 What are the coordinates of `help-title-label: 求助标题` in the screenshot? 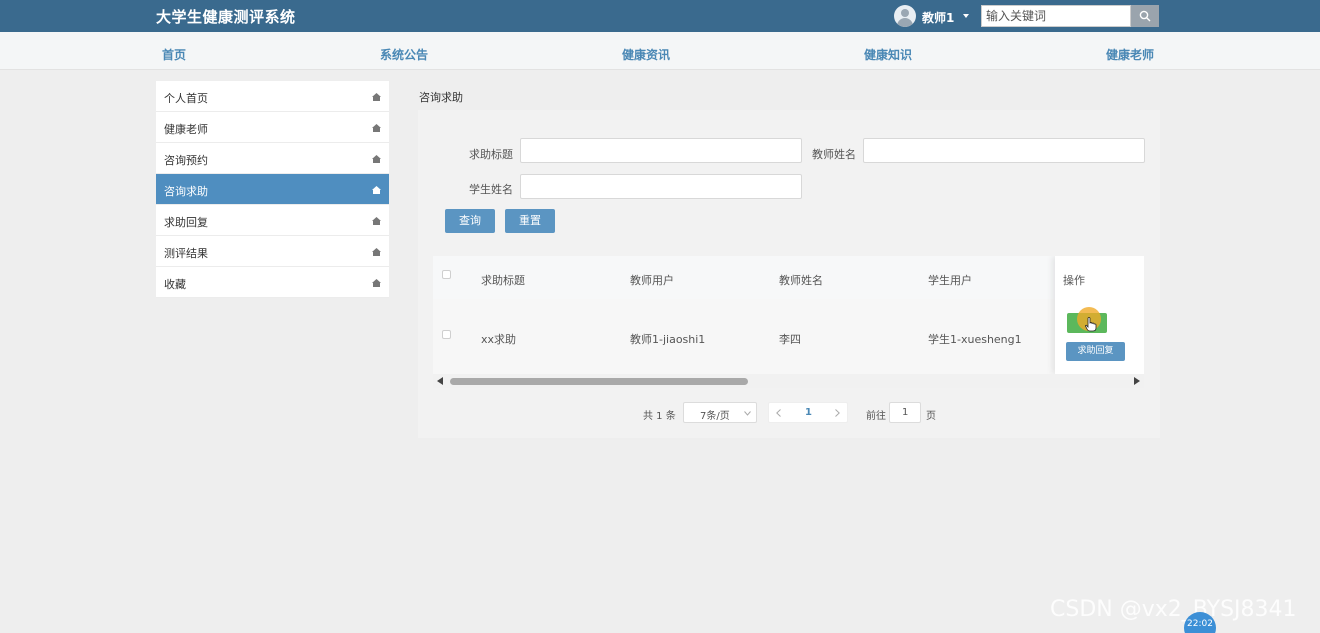 It's located at (491, 154).